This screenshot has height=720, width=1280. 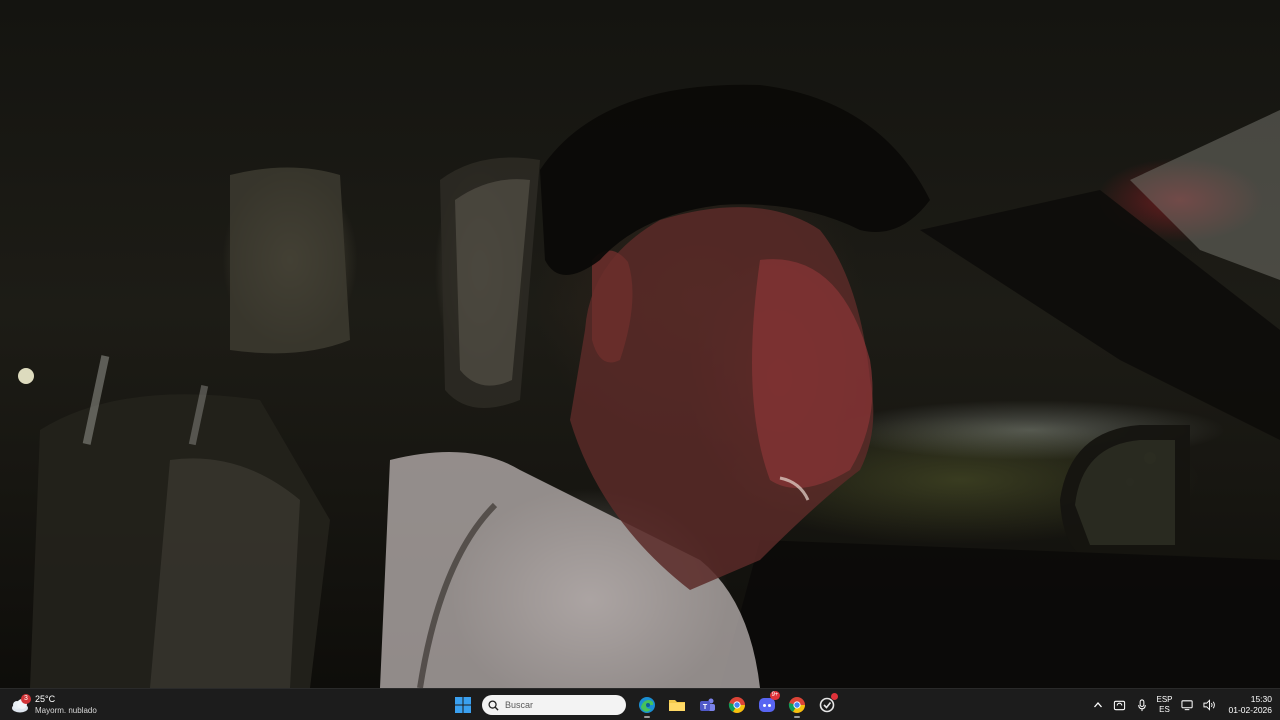 What do you see at coordinates (1142, 705) in the screenshot?
I see `microphone-icon` at bounding box center [1142, 705].